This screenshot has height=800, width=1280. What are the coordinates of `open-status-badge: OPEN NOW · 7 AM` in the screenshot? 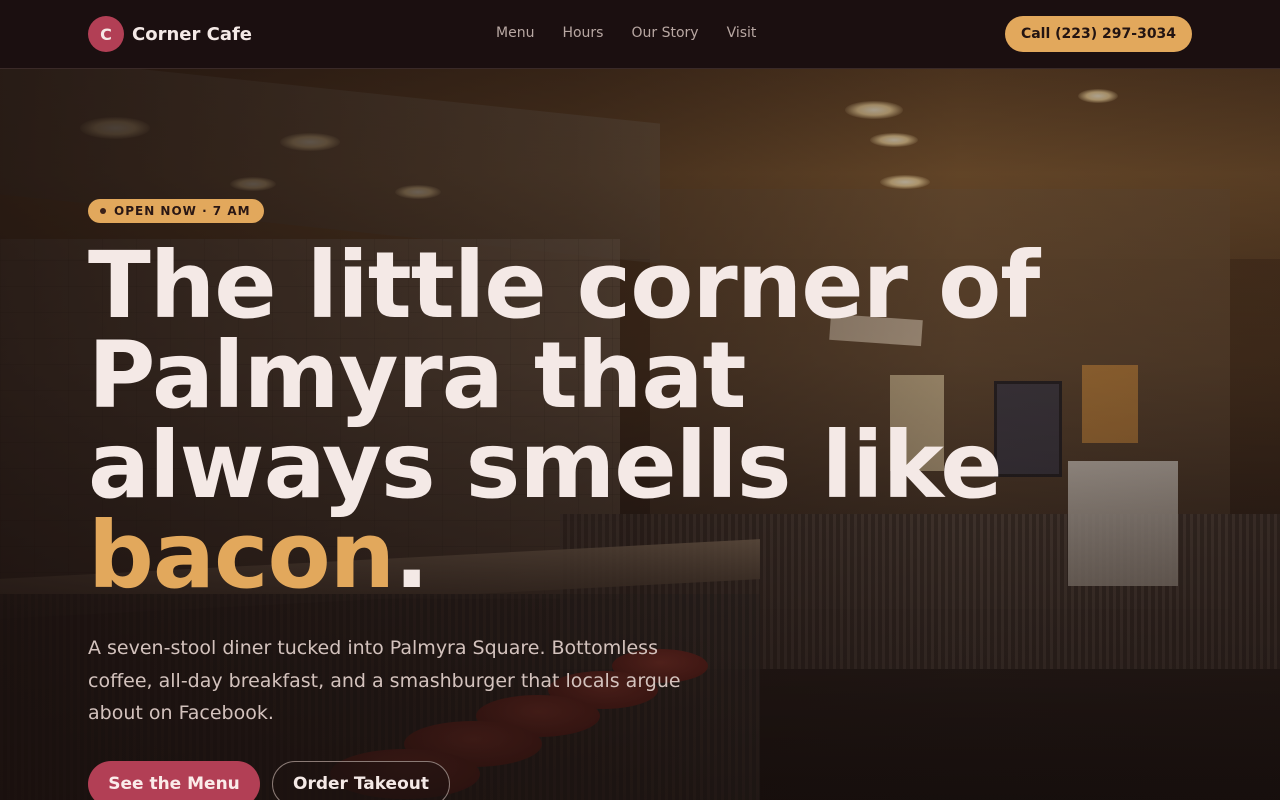 It's located at (176, 211).